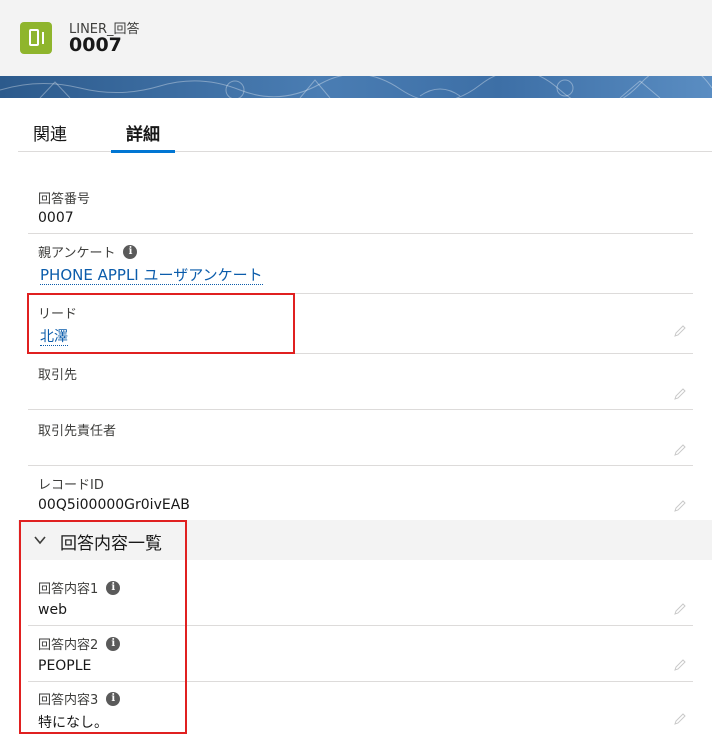  What do you see at coordinates (50, 136) in the screenshot?
I see `tab-related: 関連` at bounding box center [50, 136].